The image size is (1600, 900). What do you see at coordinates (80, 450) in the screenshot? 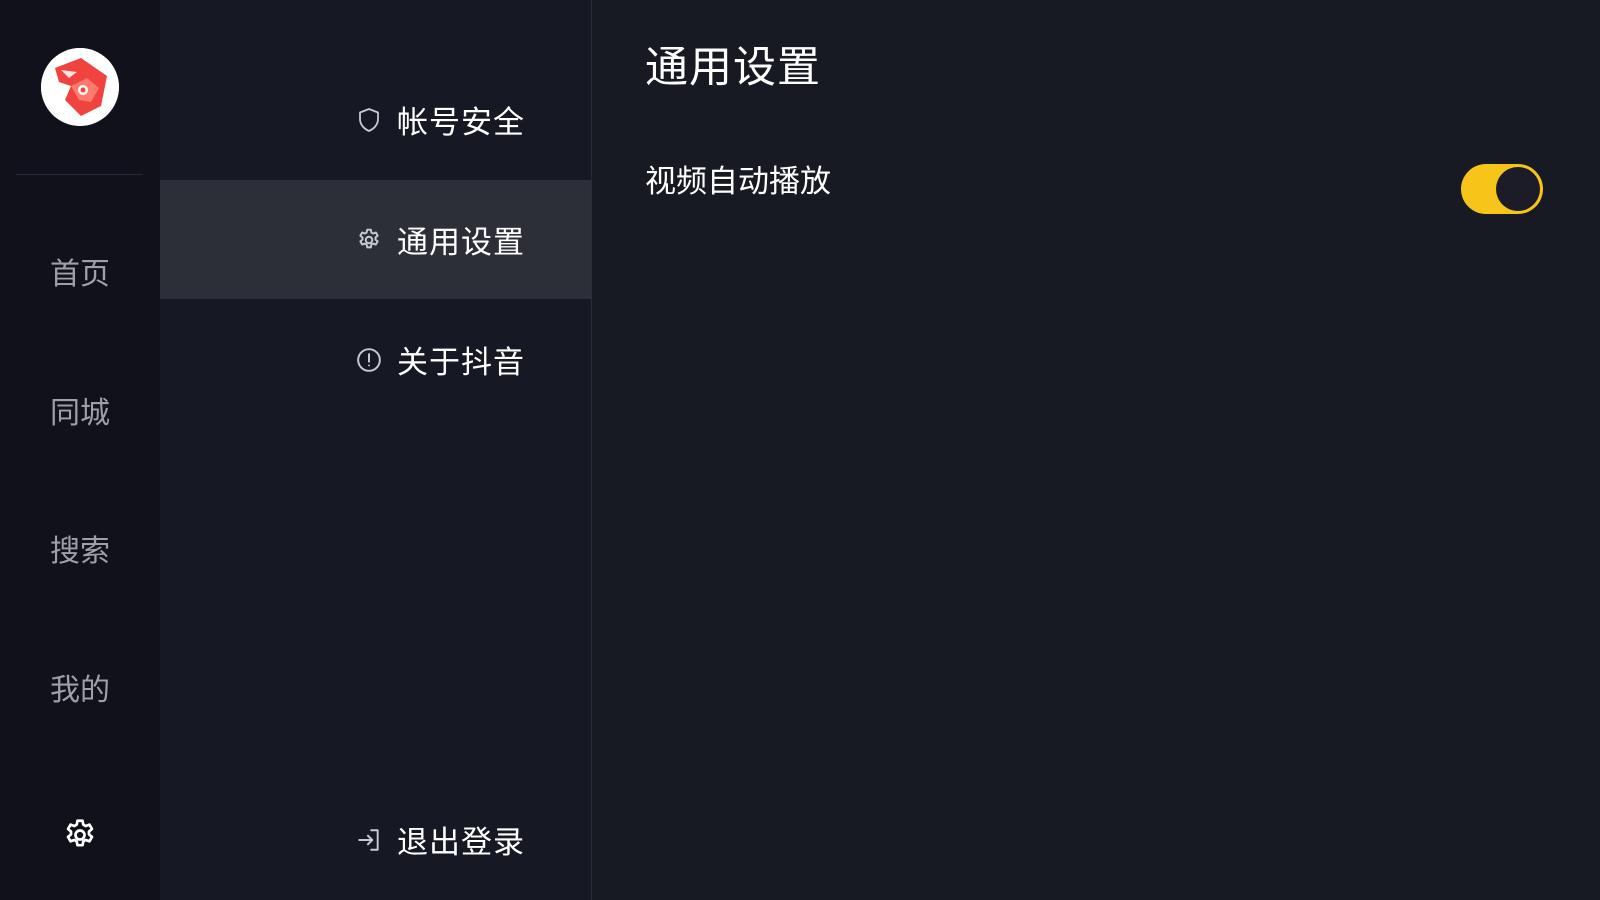
I see `nav-rail: 首页 同城 搜索 我的` at bounding box center [80, 450].